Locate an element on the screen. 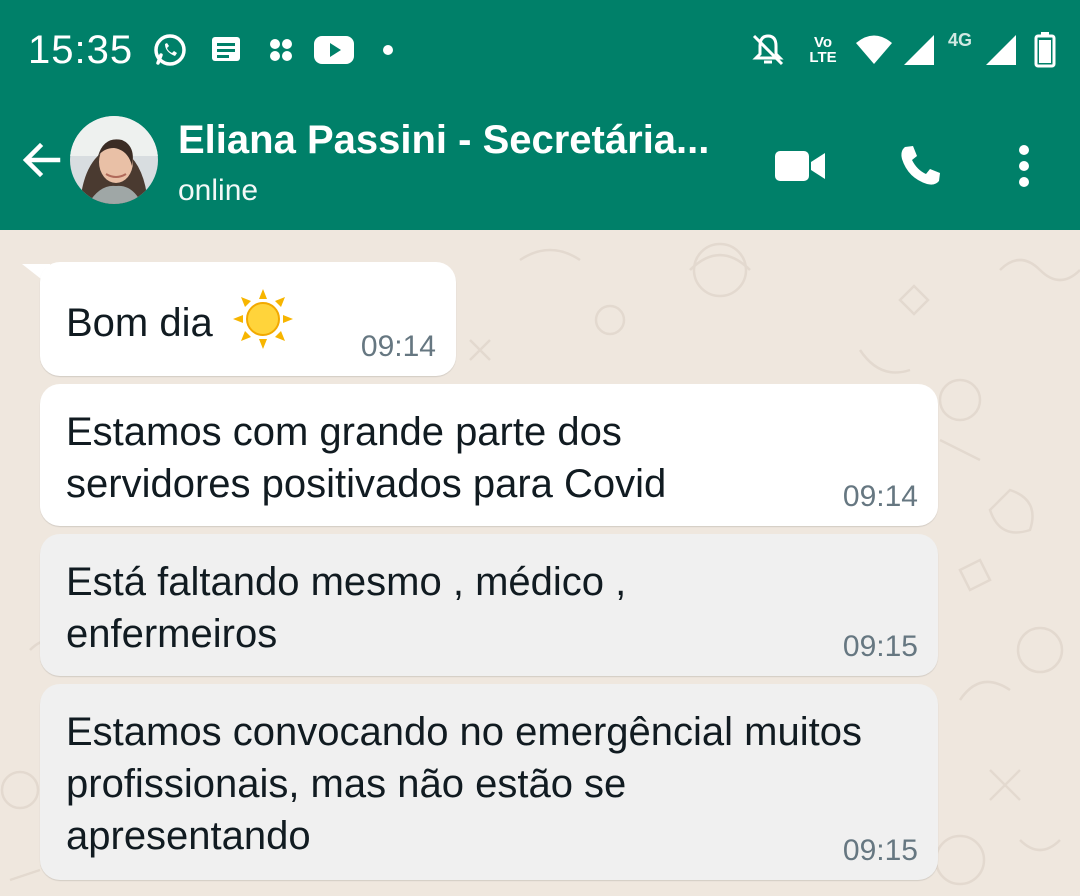 The image size is (1080, 896). mute-icon is located at coordinates (768, 50).